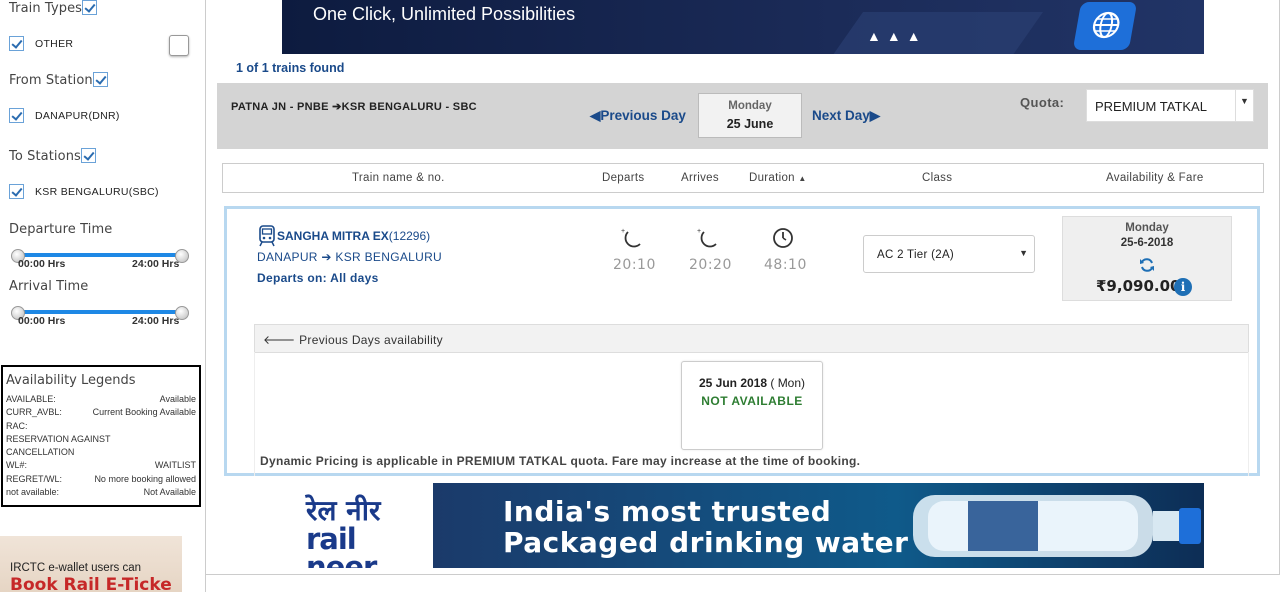  I want to click on class-select: AC 2 Tier (2A) ▼, so click(949, 254).